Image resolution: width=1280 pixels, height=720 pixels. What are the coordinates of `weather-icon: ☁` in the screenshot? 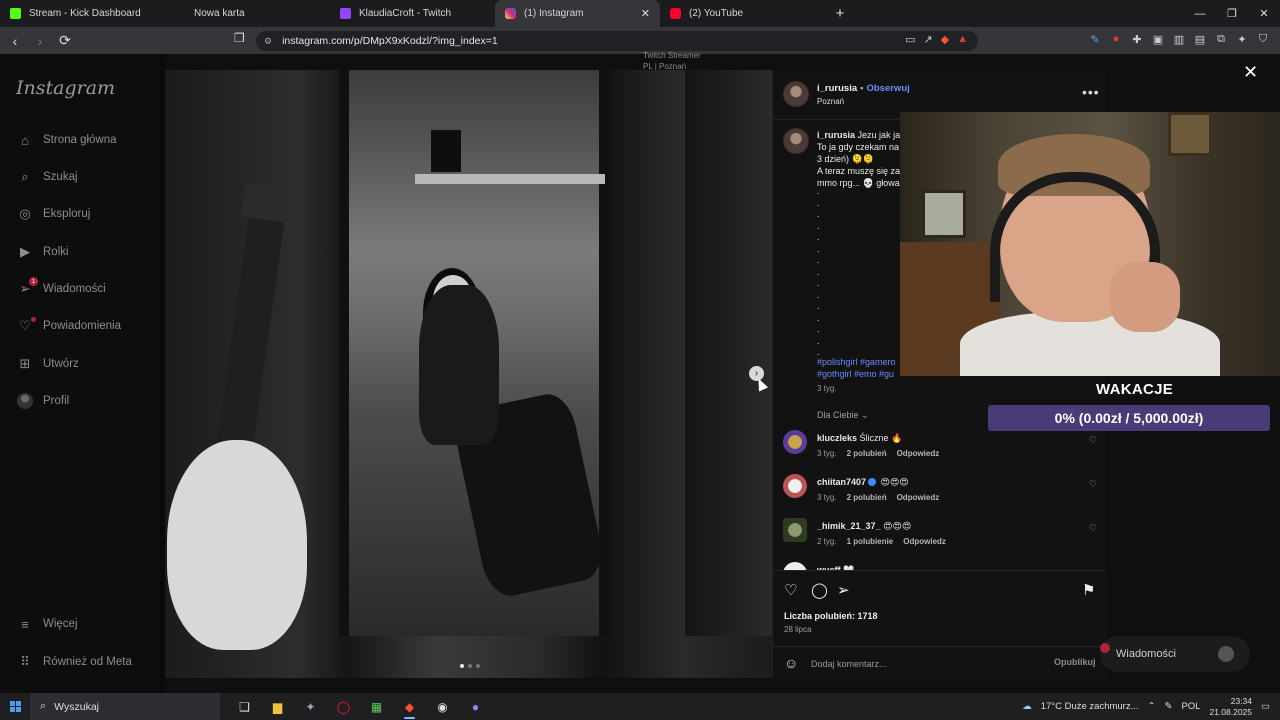 It's located at (1027, 706).